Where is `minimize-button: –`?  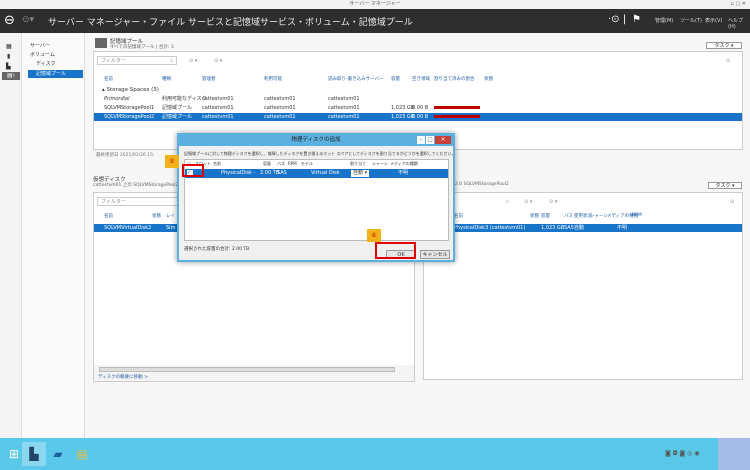 minimize-button: – is located at coordinates (421, 140).